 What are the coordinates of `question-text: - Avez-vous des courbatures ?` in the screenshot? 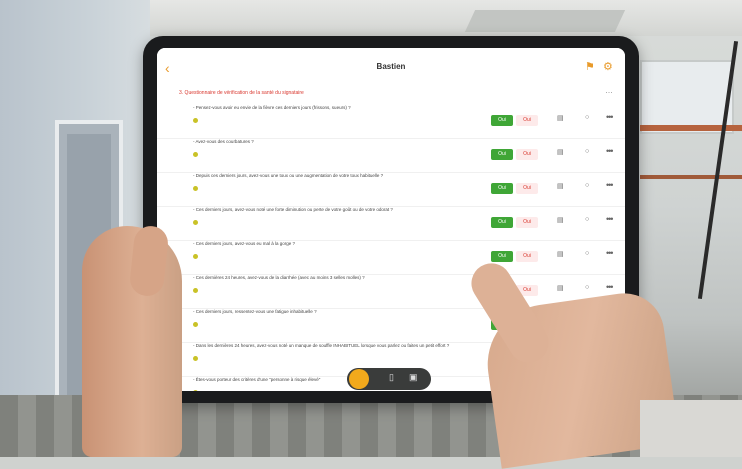 It's located at (223, 141).